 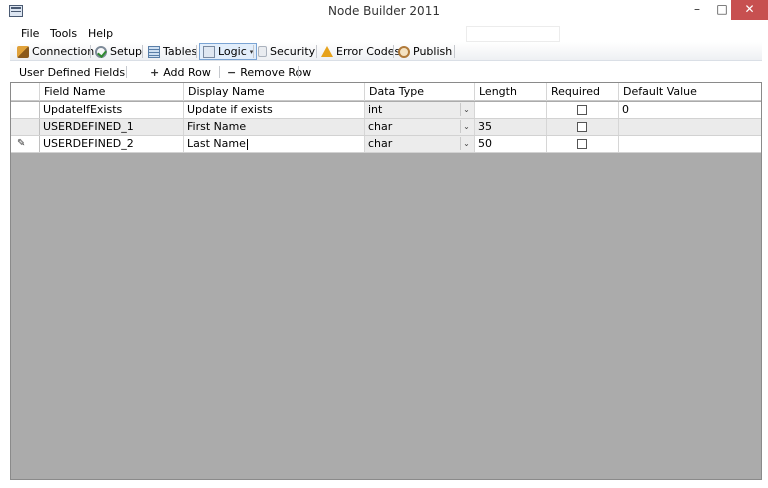 I want to click on field-name-cell: USERDEFINED_2, so click(x=112, y=144).